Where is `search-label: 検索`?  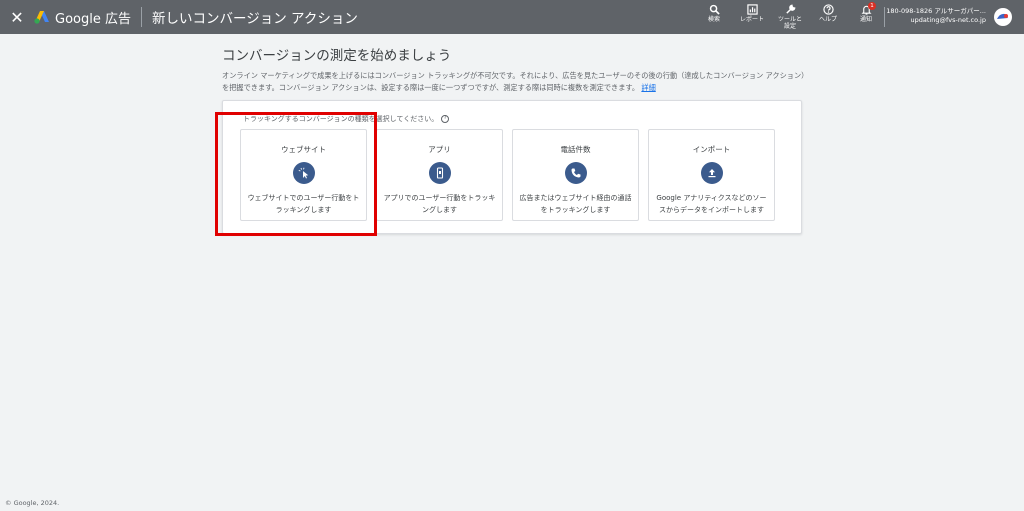 search-label: 検索 is located at coordinates (713, 19).